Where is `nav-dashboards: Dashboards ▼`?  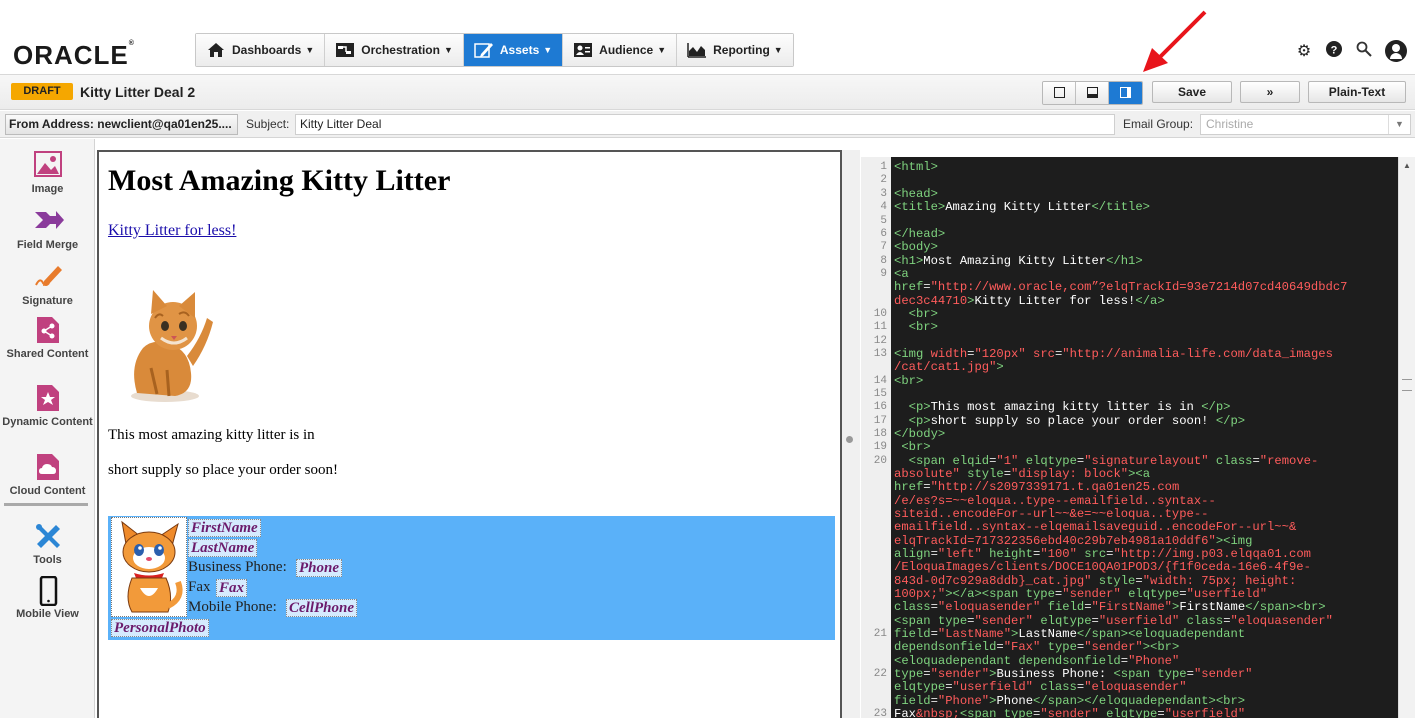
nav-dashboards: Dashboards ▼ is located at coordinates (261, 50).